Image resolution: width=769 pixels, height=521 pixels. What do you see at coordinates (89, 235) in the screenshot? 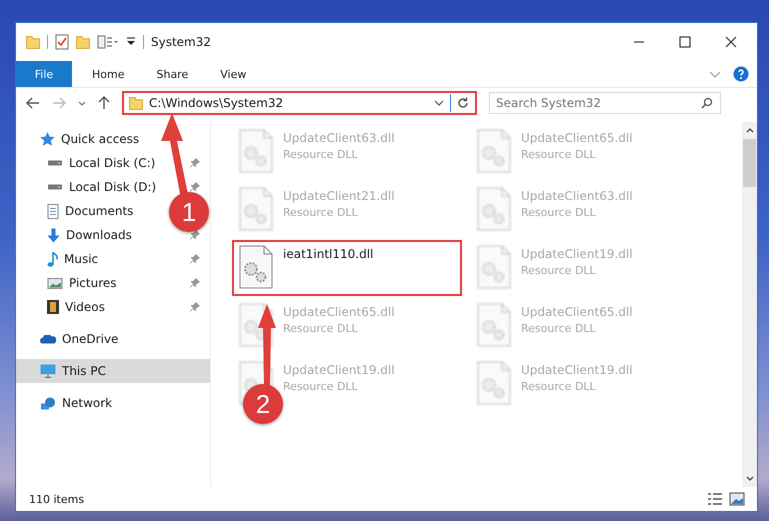
I see `sidebar-item: Downloads` at bounding box center [89, 235].